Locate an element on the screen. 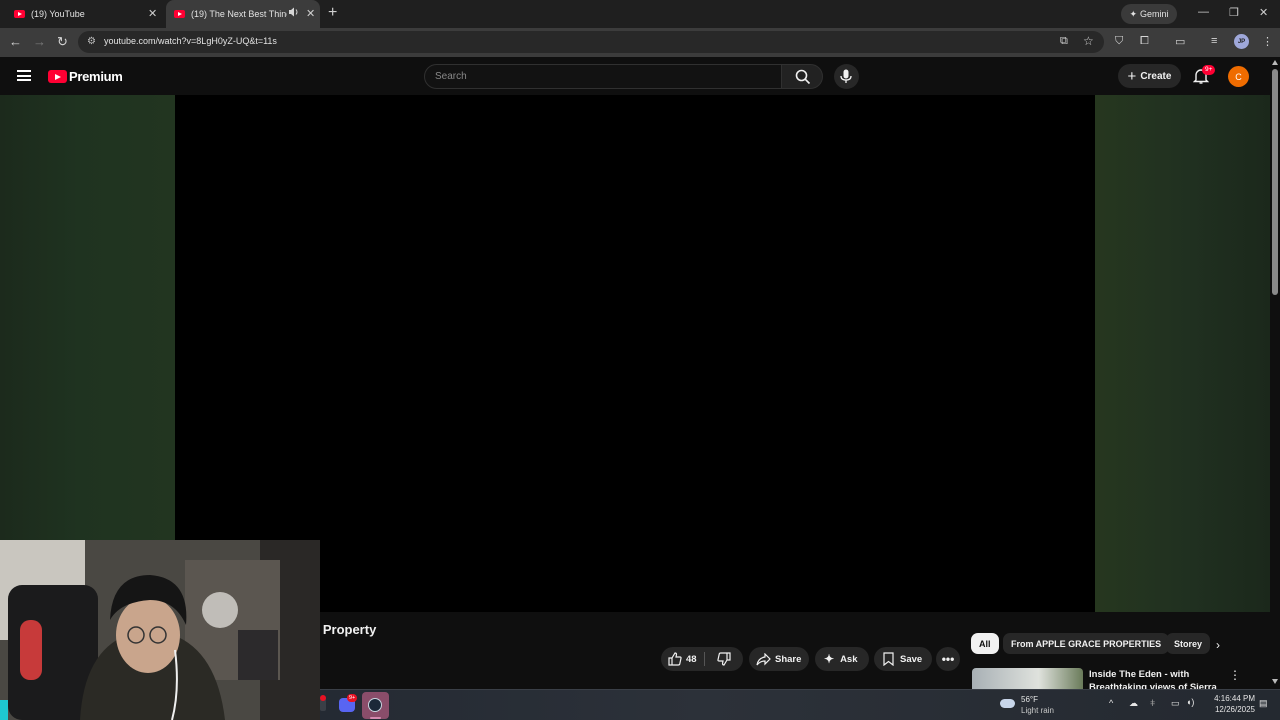 The image size is (1280, 720). account-avatar: C is located at coordinates (1238, 76).